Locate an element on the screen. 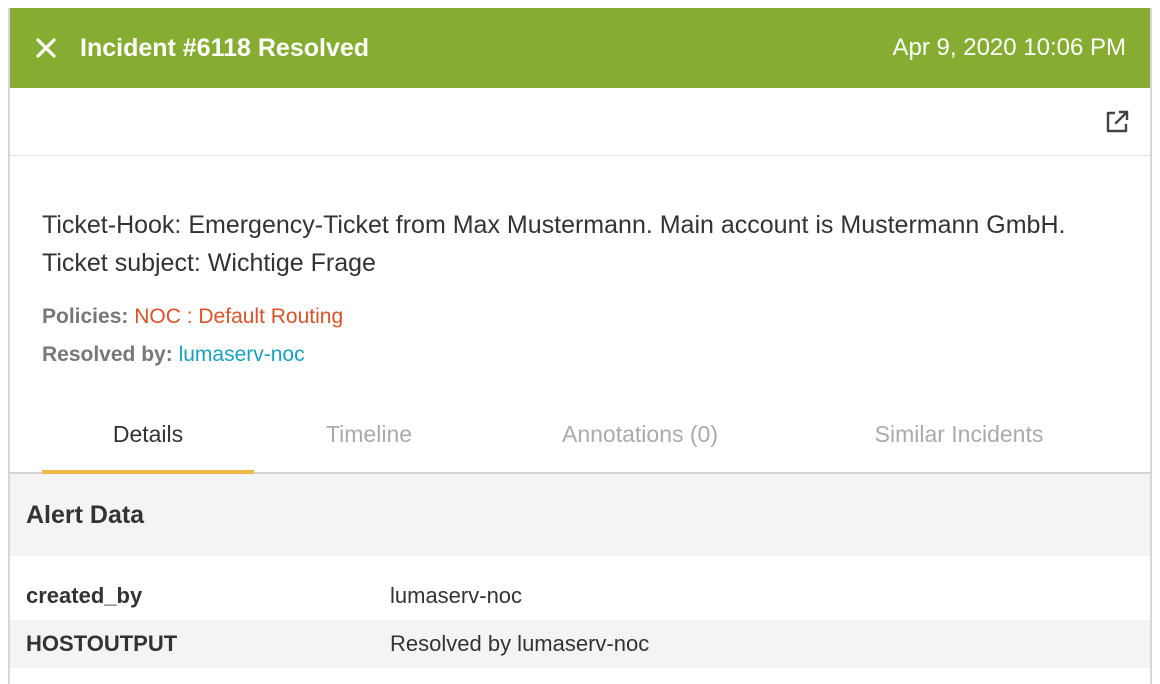  resolved-by-label: Resolved by: is located at coordinates (107, 354).